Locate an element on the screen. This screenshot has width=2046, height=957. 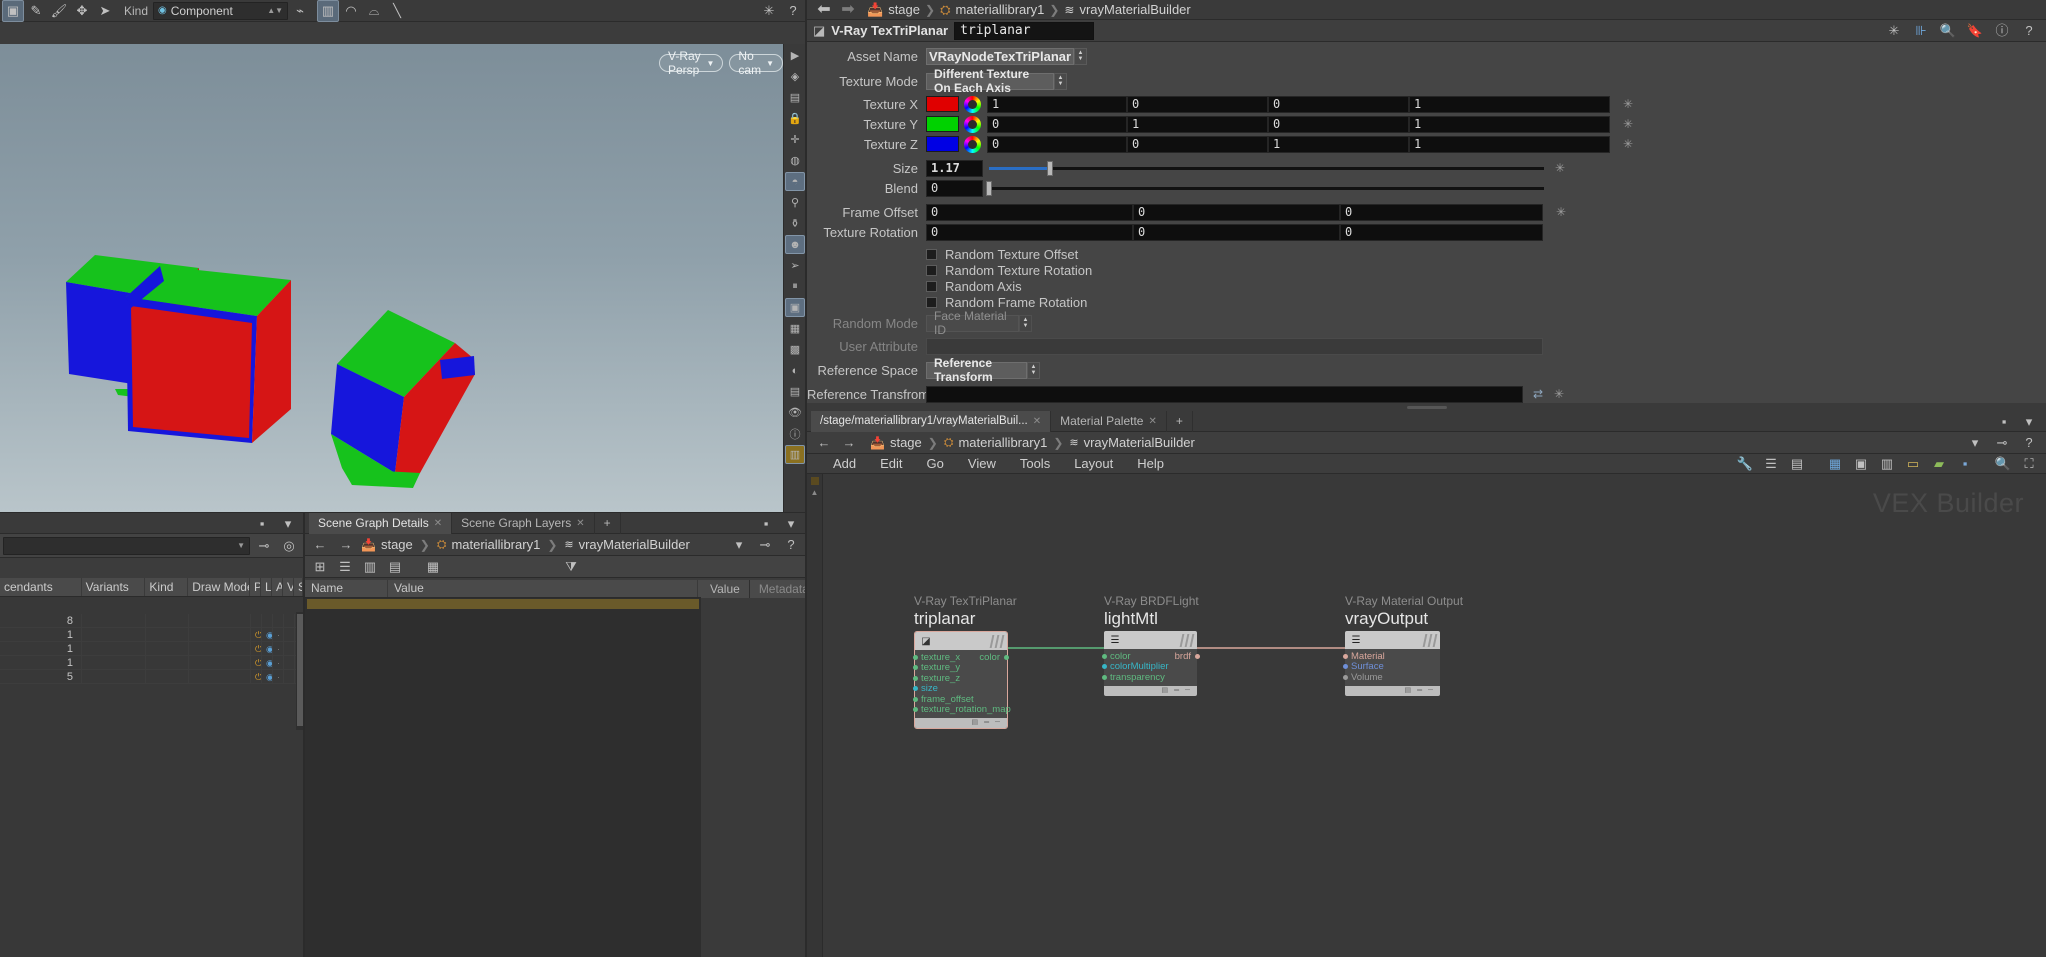
info-icon: ⓘ is located at coordinates (2002, 31).